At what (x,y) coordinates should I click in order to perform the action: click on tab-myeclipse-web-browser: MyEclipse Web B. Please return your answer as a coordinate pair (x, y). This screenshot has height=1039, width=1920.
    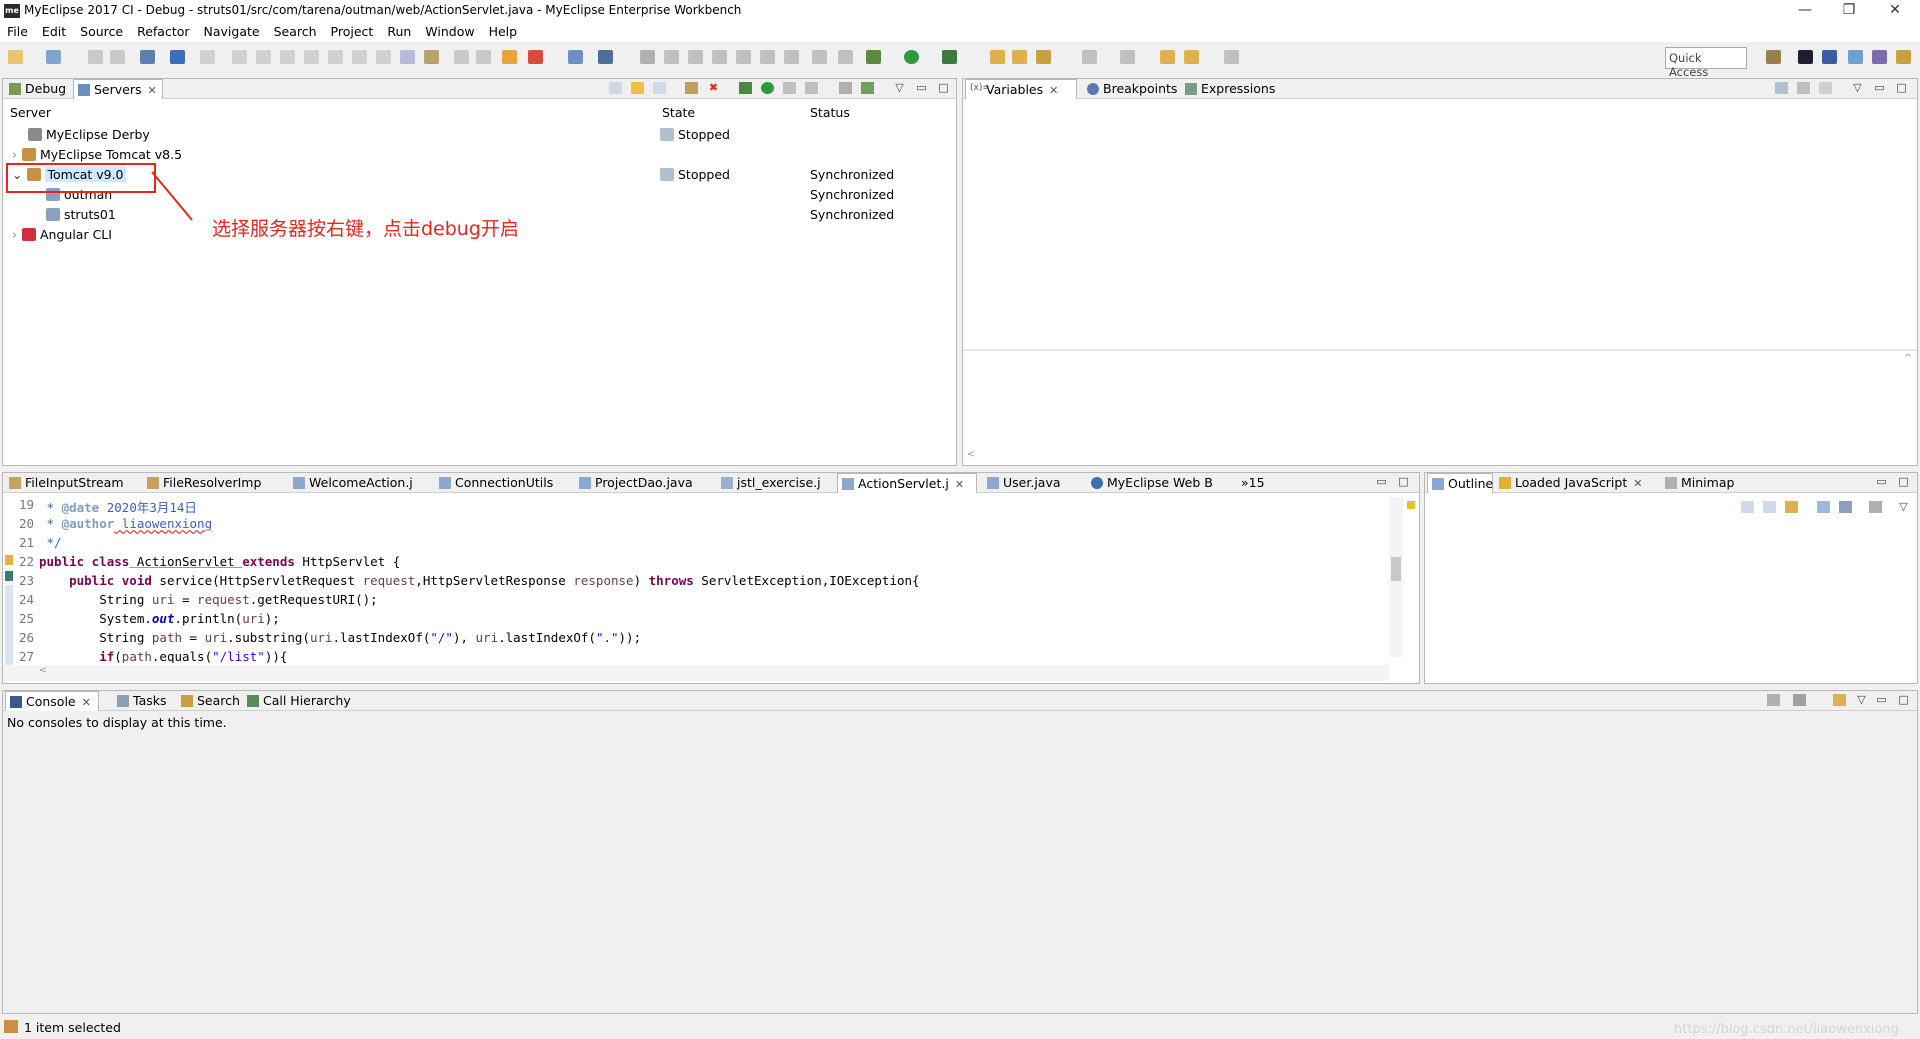
    Looking at the image, I should click on (1162, 483).